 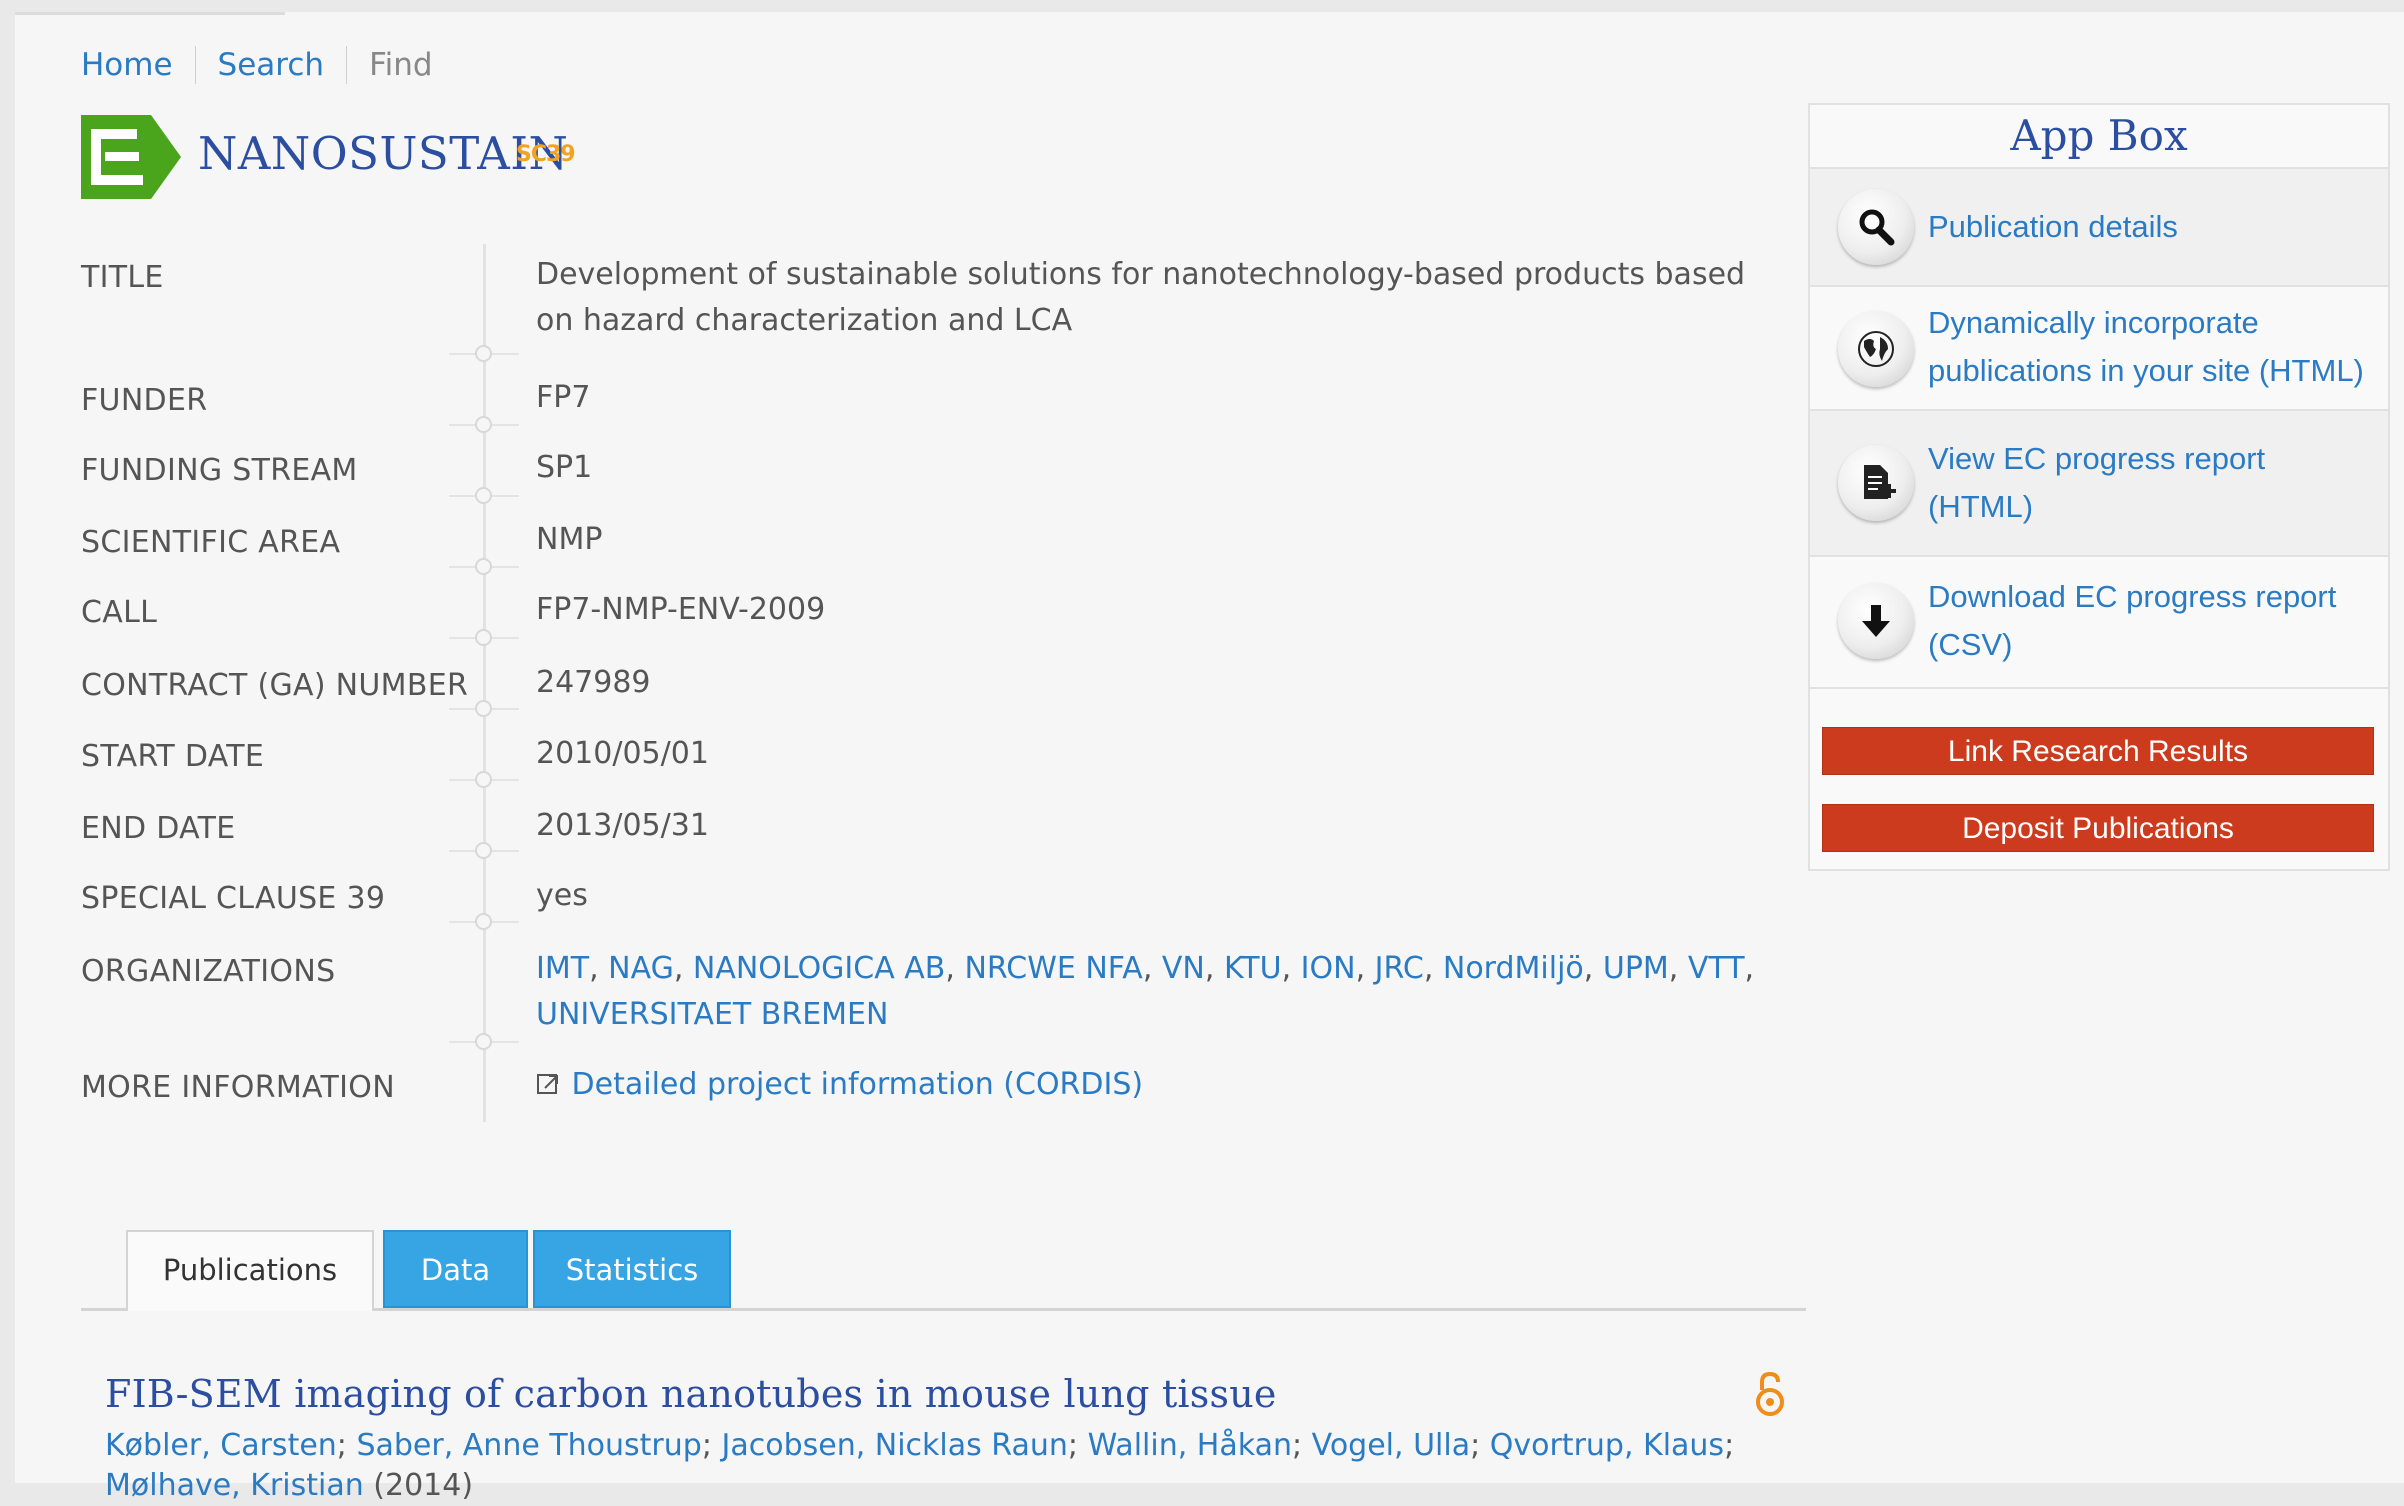 What do you see at coordinates (681, 609) in the screenshot?
I see `detail-value-call: FP7-NMP-ENV-2009` at bounding box center [681, 609].